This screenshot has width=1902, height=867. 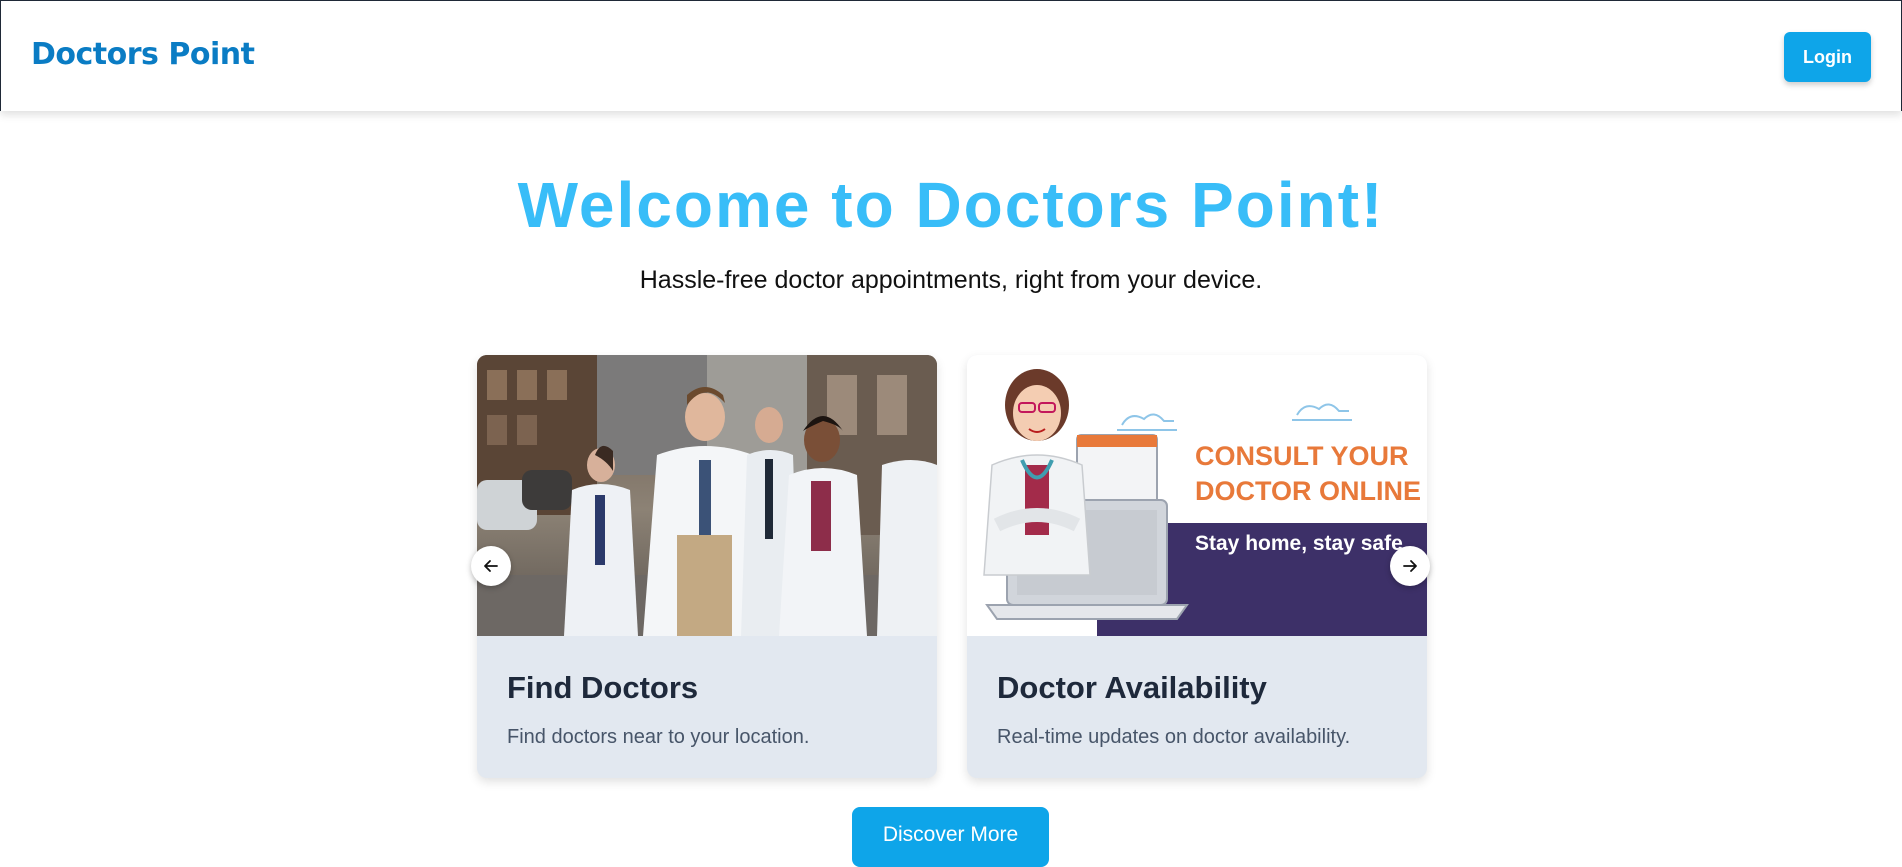 I want to click on navbar: Doctors Point Login, so click(x=951, y=55).